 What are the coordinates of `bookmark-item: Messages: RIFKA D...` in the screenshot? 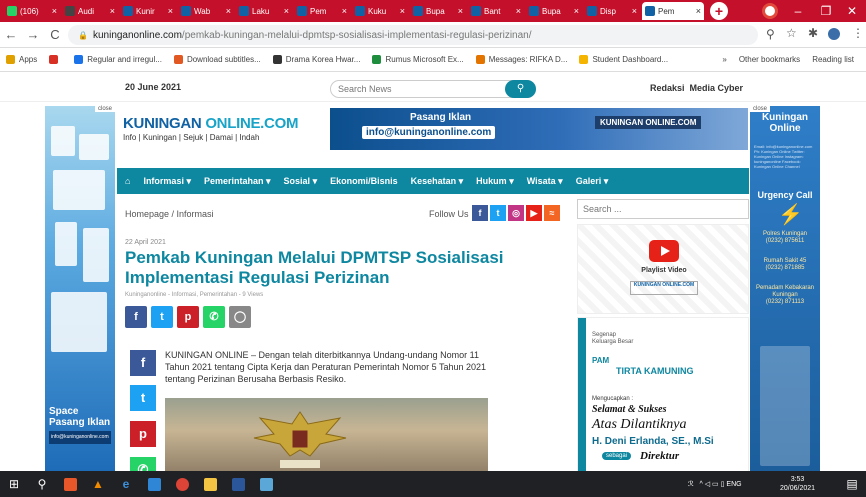 It's located at (521, 59).